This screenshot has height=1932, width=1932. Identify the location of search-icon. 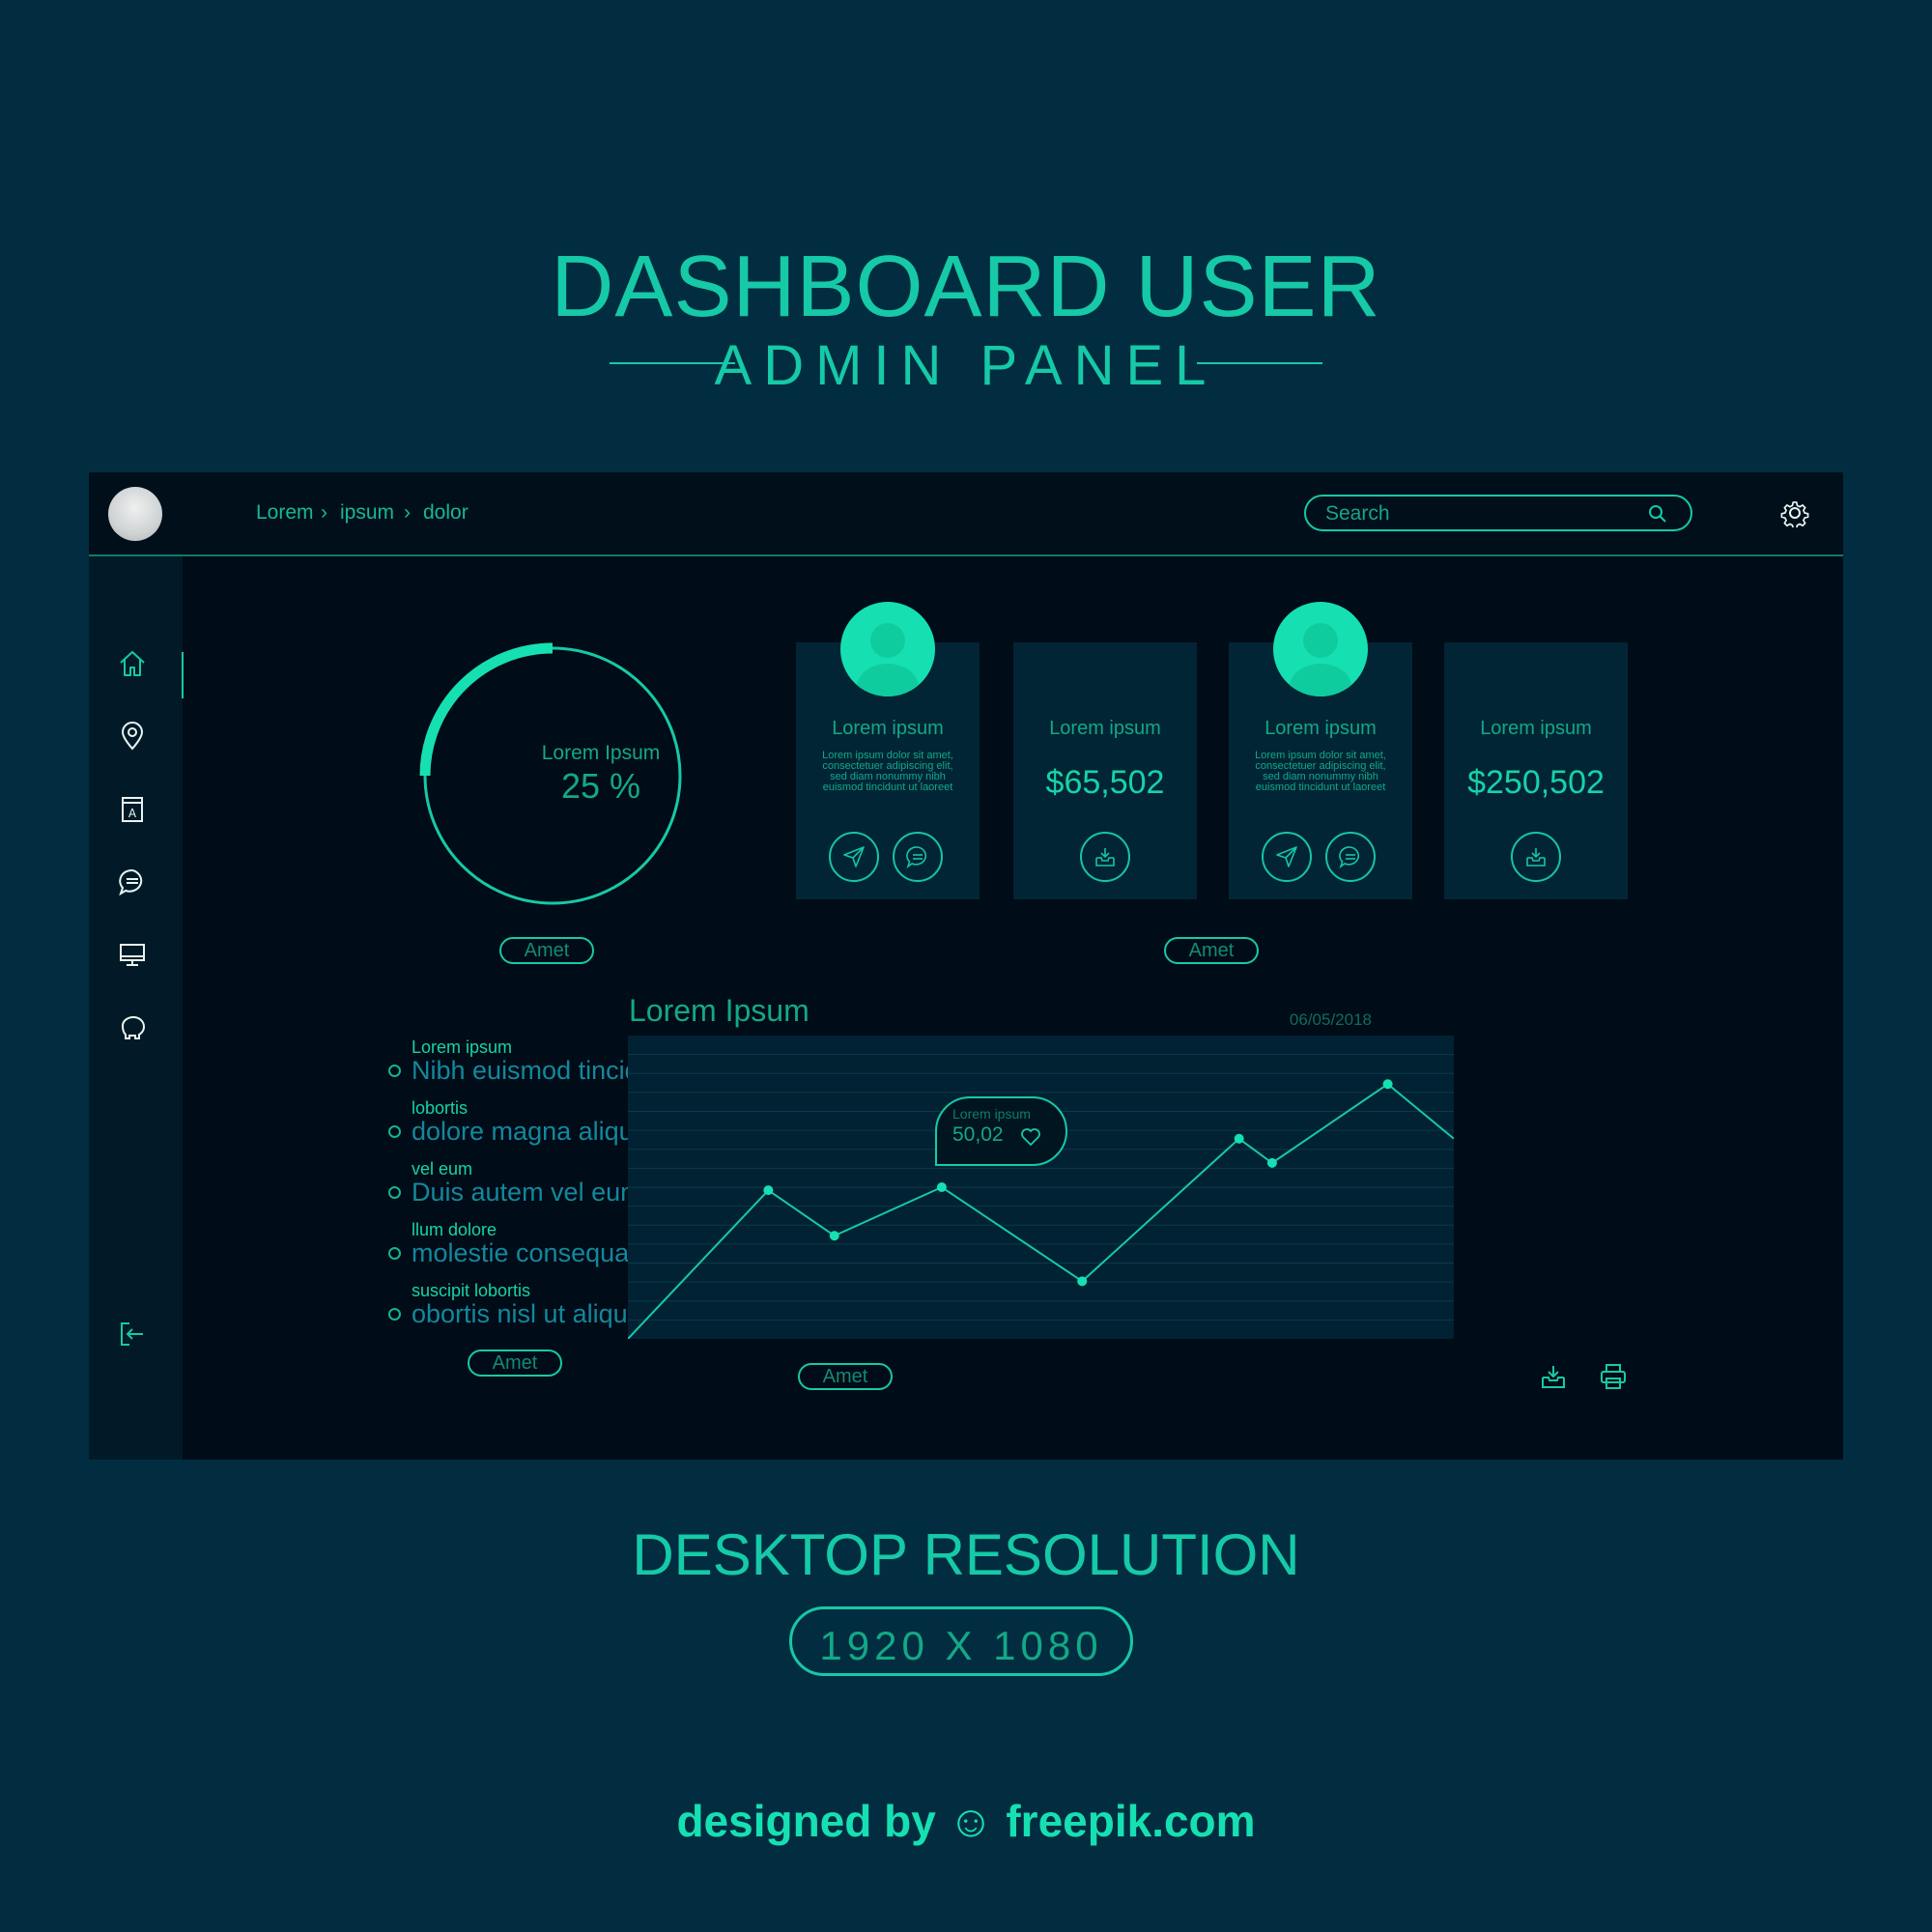
(1657, 514).